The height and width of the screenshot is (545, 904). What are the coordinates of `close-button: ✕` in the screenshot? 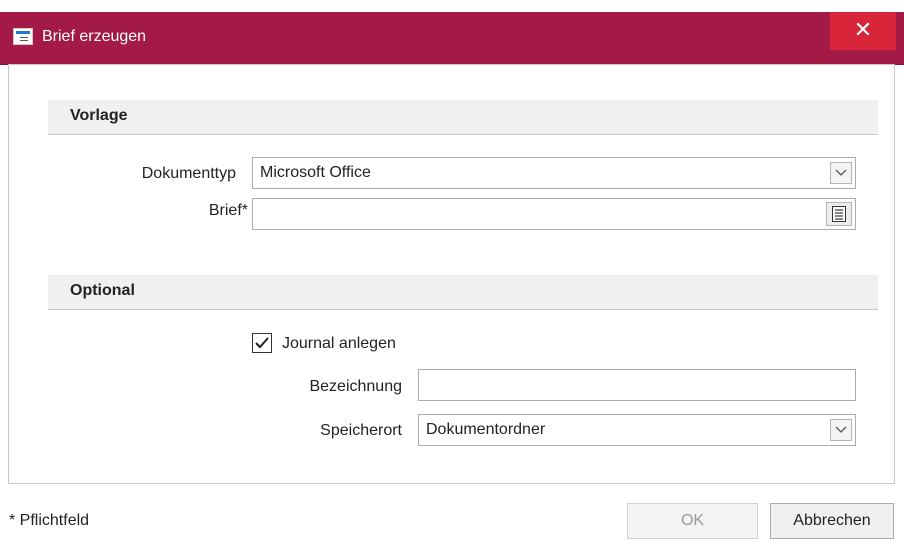 It's located at (863, 31).